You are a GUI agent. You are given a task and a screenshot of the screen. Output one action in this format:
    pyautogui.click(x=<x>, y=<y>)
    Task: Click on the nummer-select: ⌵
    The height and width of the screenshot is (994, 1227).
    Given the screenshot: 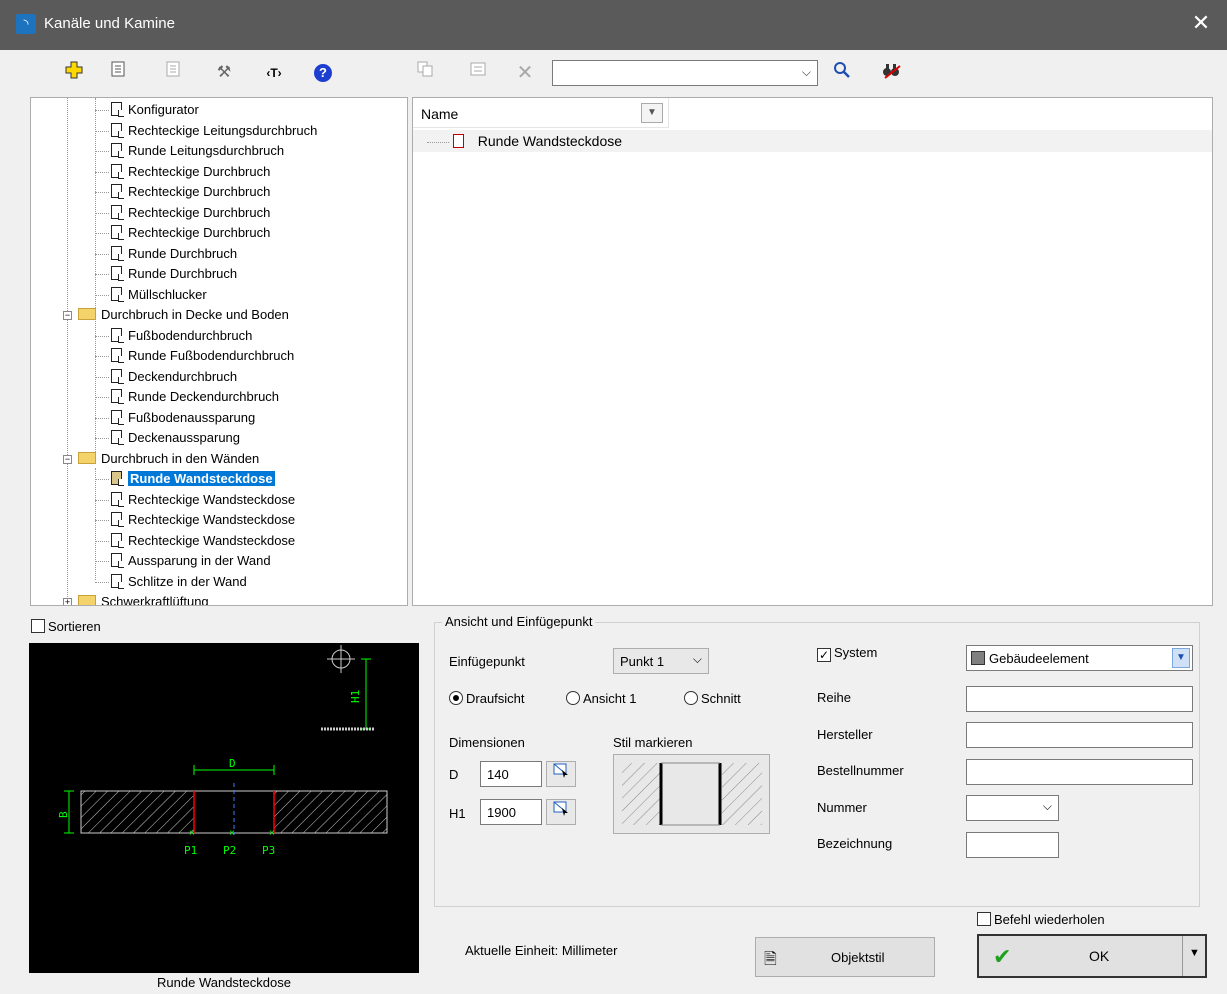 What is the action you would take?
    pyautogui.click(x=1012, y=808)
    